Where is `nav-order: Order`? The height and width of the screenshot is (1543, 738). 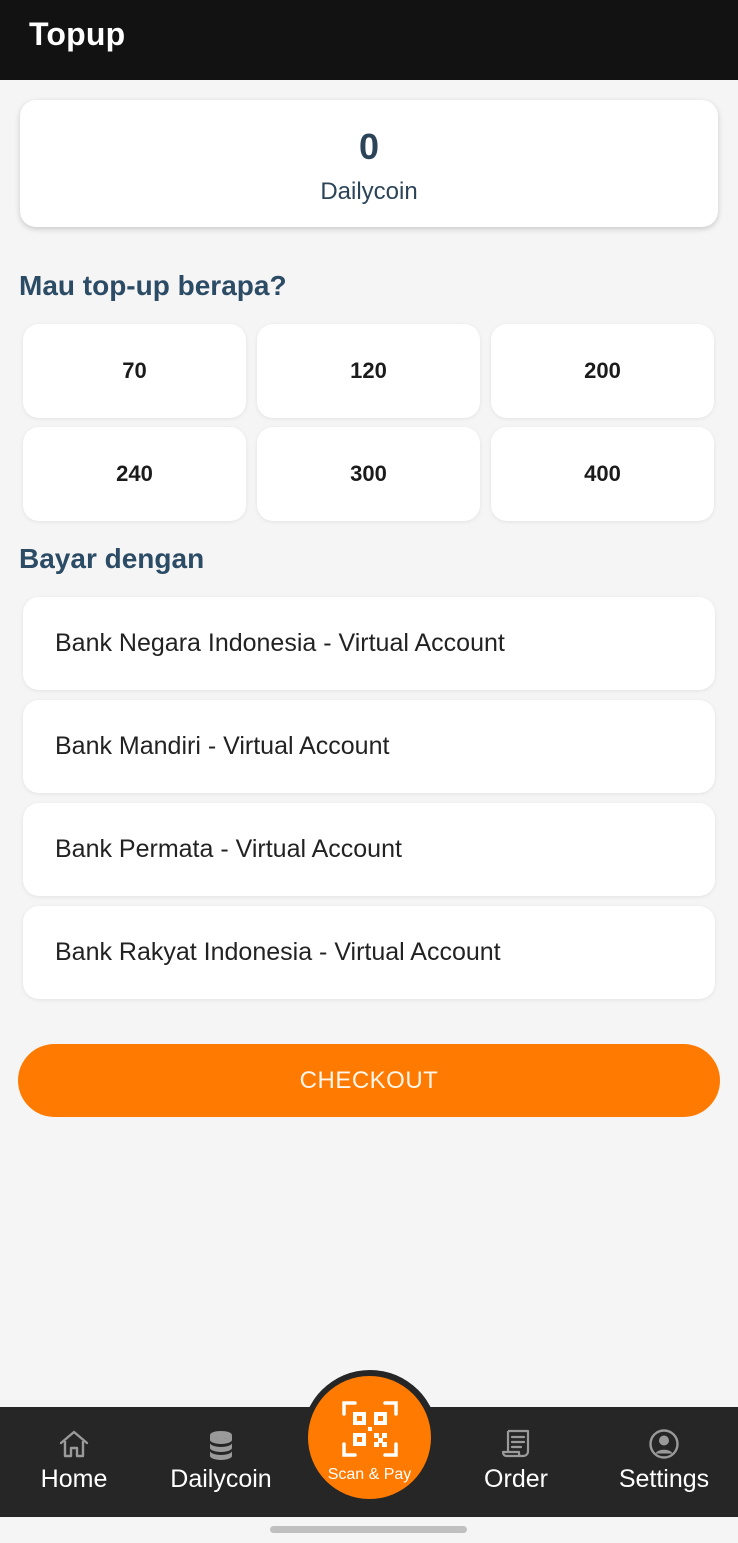 nav-order: Order is located at coordinates (516, 1462).